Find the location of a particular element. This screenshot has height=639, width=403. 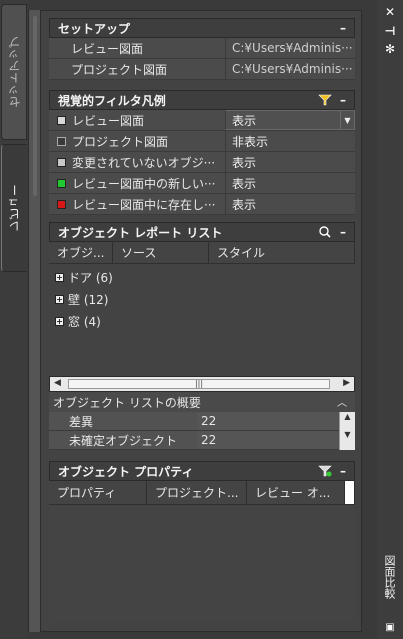

scroll-thumb: ||| is located at coordinates (199, 384).